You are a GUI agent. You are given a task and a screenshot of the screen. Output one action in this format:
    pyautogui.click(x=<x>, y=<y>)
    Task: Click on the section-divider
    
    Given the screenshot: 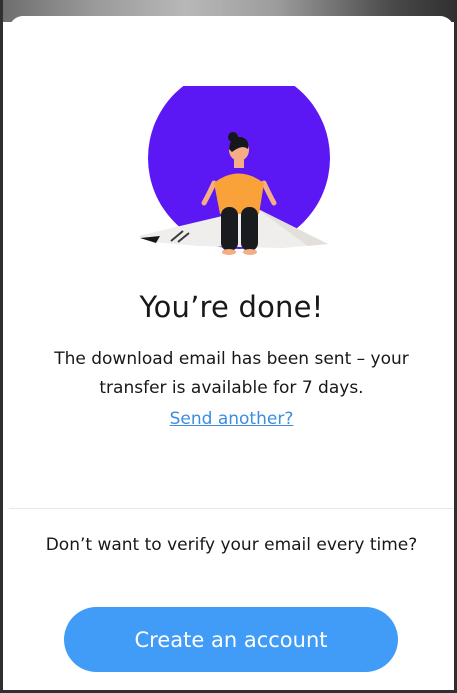 What is the action you would take?
    pyautogui.click(x=231, y=508)
    